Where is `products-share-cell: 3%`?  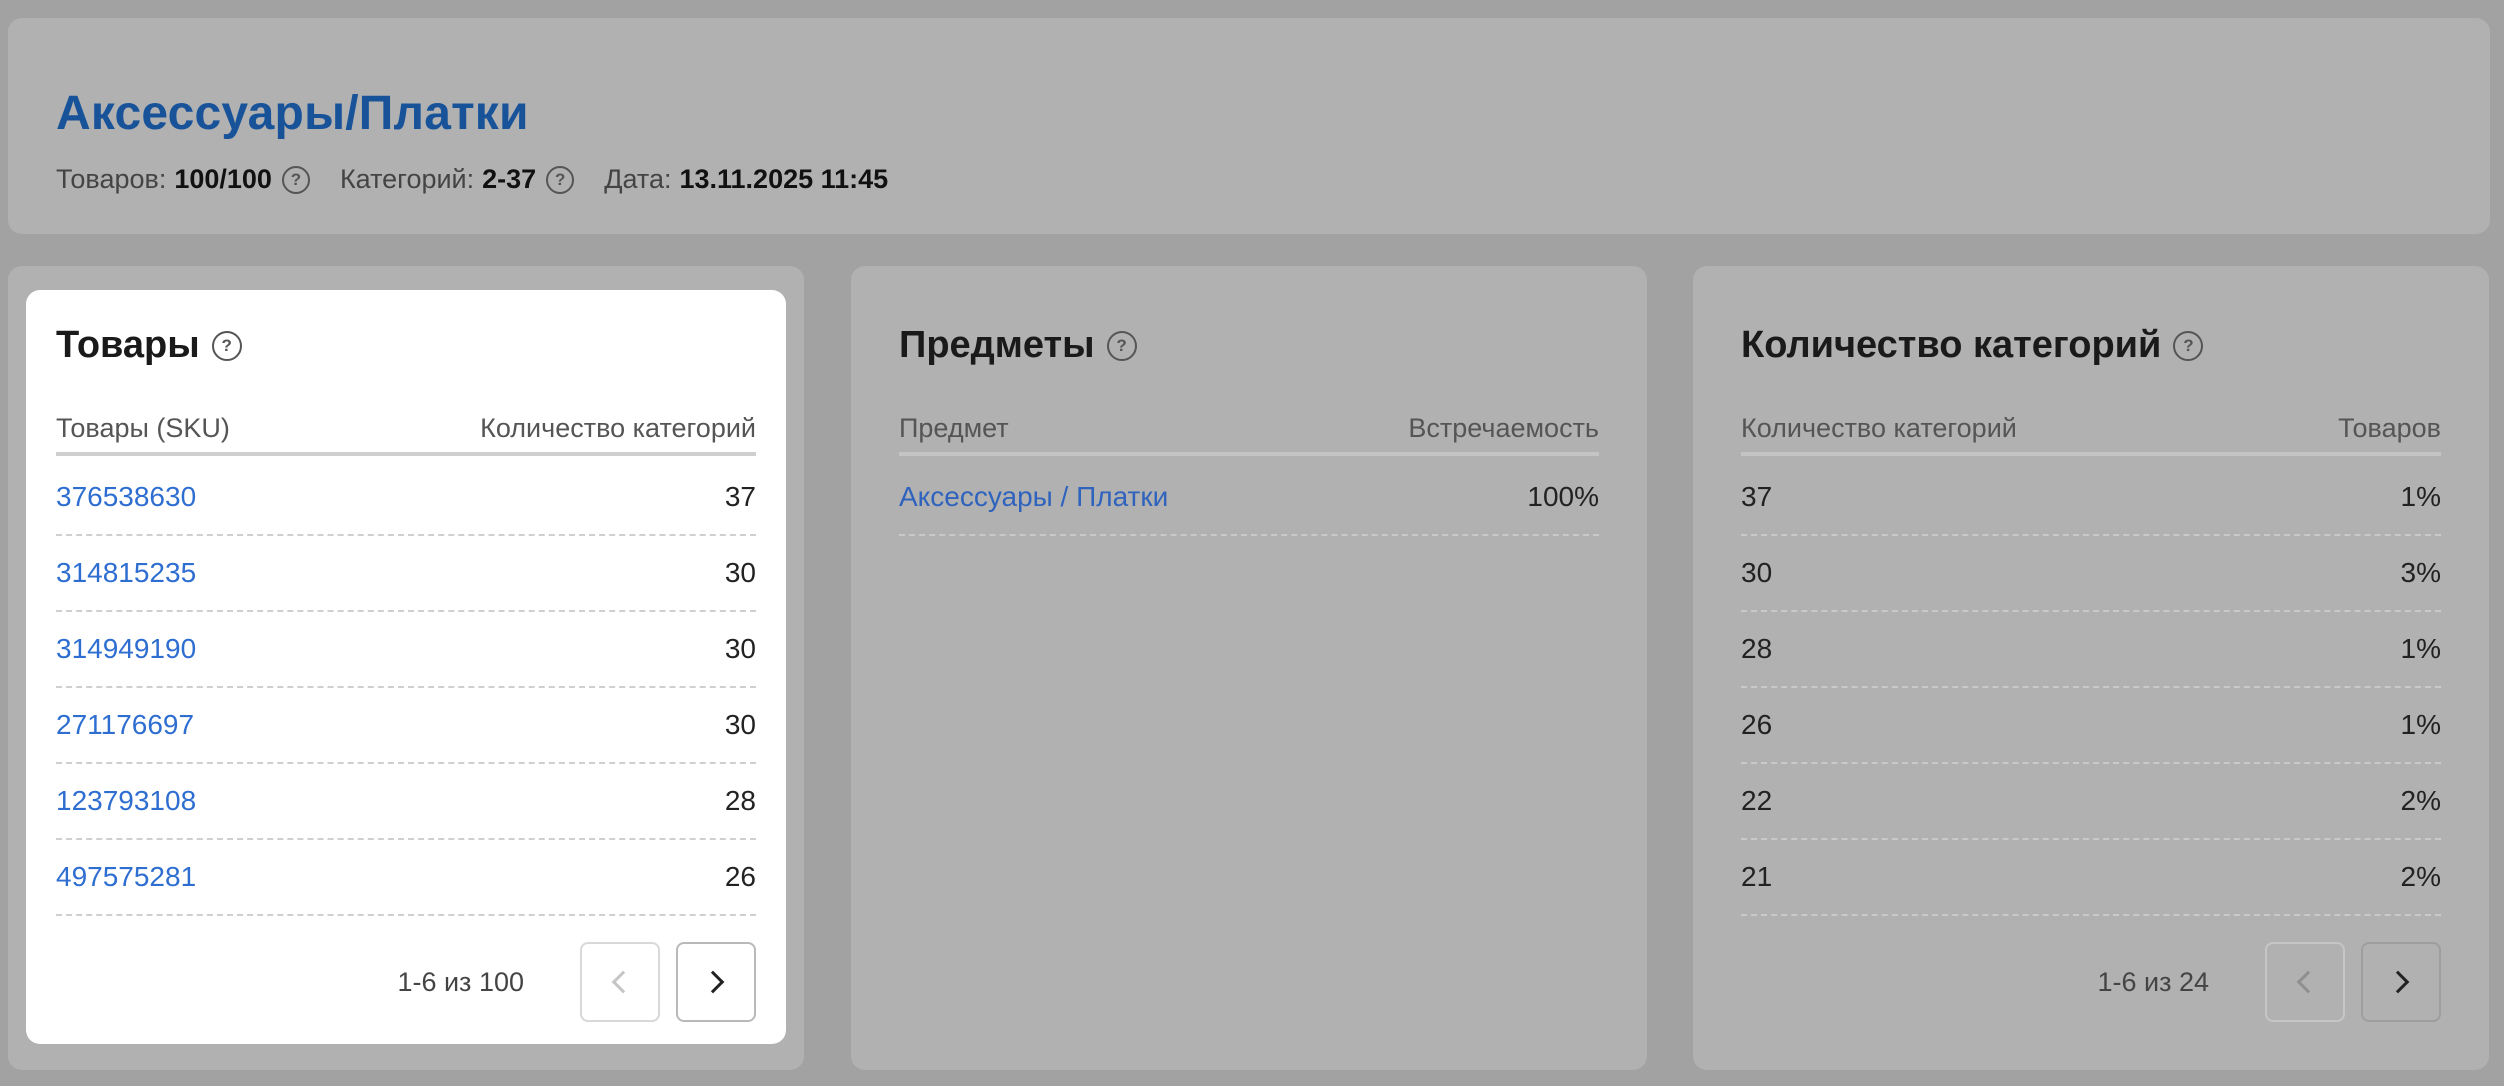 products-share-cell: 3% is located at coordinates (2420, 572).